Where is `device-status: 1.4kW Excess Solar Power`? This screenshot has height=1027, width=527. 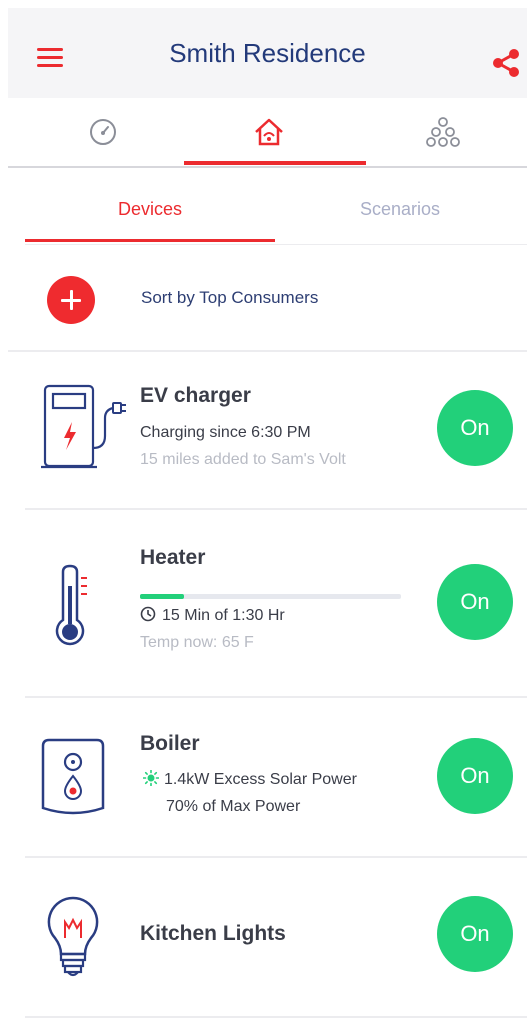 device-status: 1.4kW Excess Solar Power is located at coordinates (249, 779).